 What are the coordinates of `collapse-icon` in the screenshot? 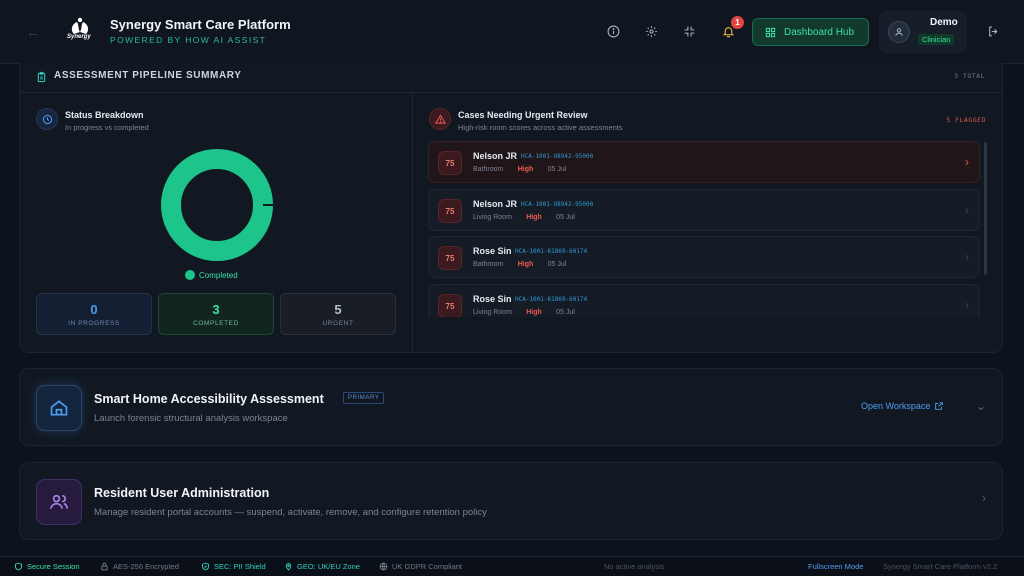 It's located at (689, 31).